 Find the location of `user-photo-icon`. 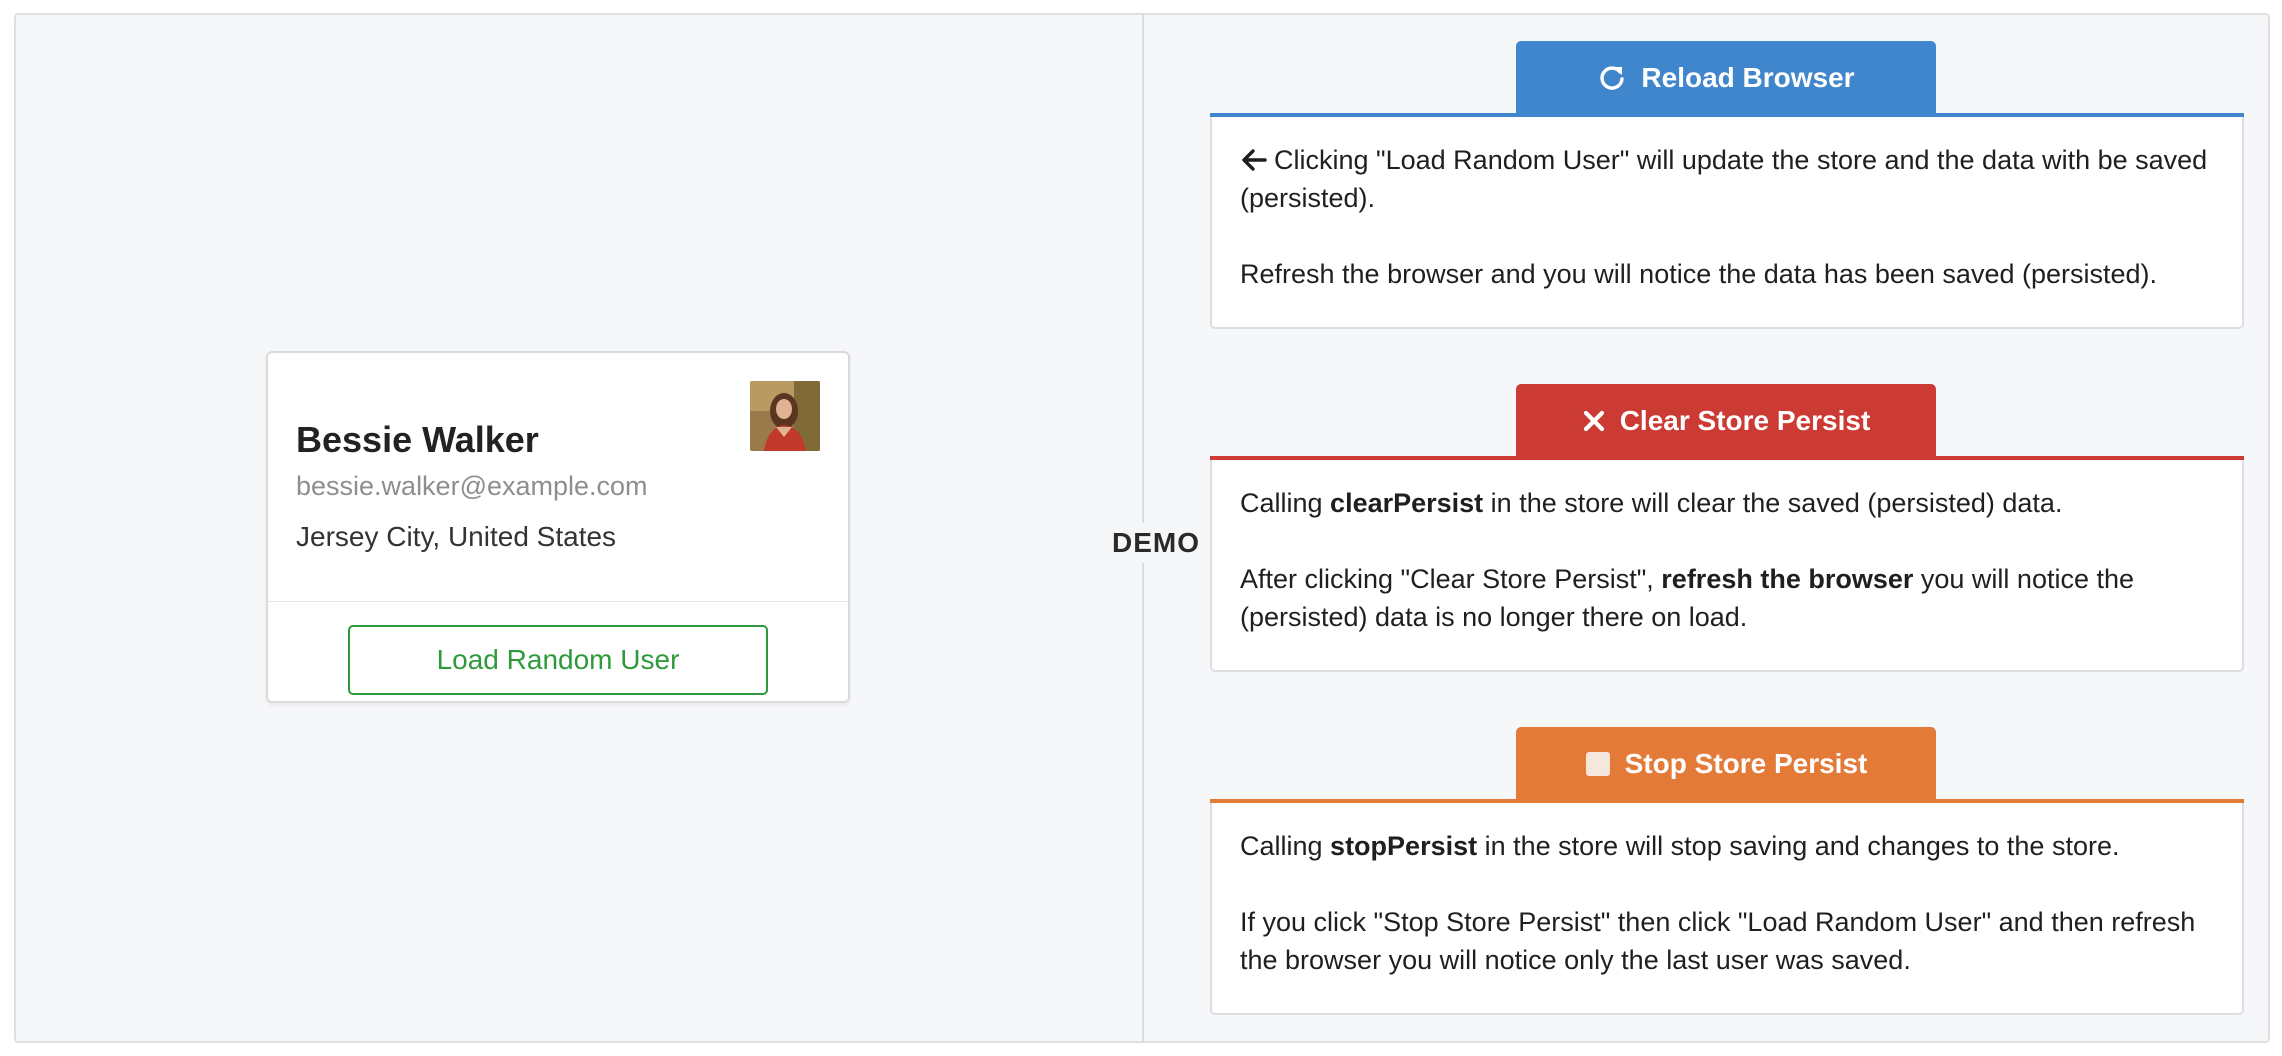

user-photo-icon is located at coordinates (785, 416).